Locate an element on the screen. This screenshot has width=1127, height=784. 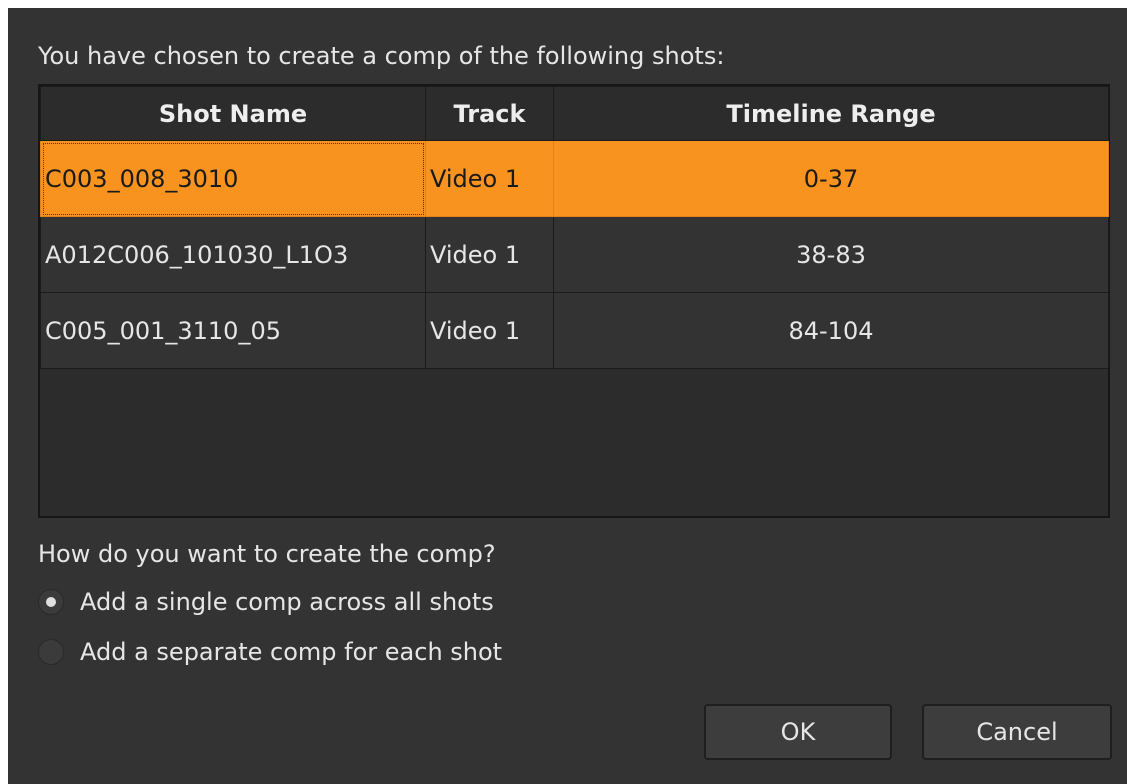
shot-name-cell: A012C006_101030_L1O3 is located at coordinates (233, 254).